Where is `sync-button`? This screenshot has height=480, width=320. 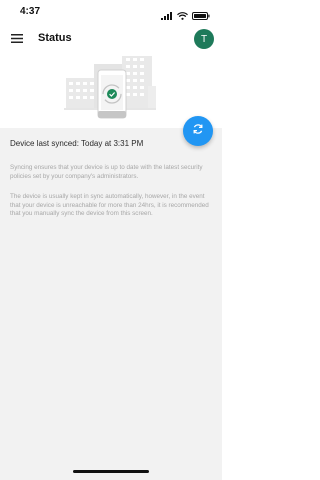 sync-button is located at coordinates (198, 131).